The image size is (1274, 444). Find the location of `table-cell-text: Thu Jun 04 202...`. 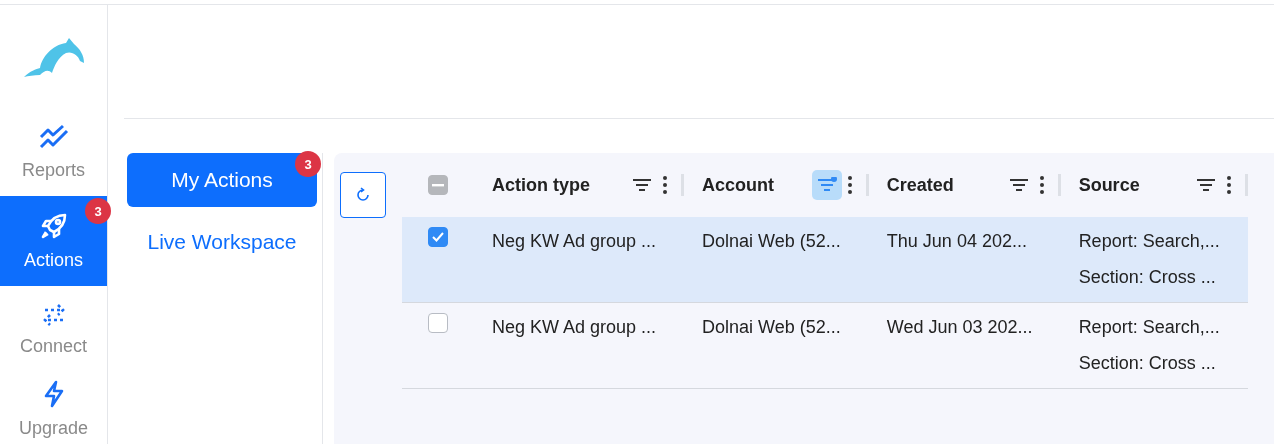

table-cell-text: Thu Jun 04 202... is located at coordinates (956, 241).